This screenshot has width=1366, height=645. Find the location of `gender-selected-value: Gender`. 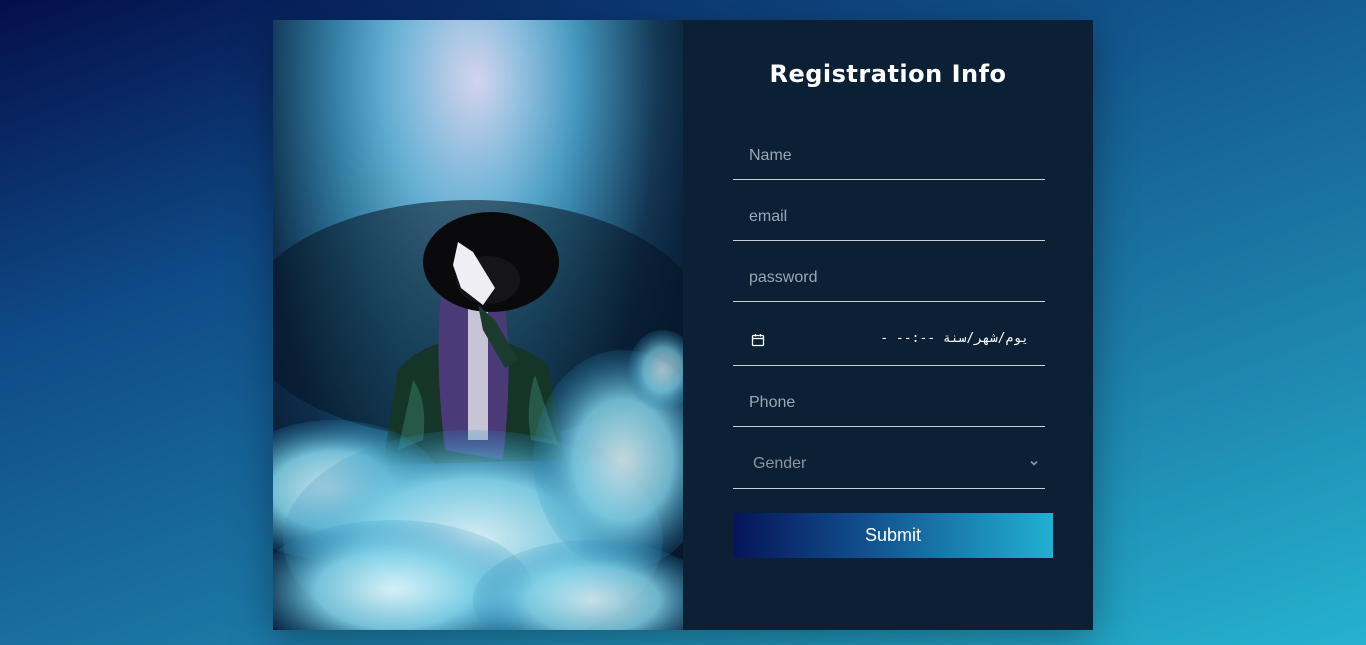

gender-selected-value: Gender is located at coordinates (780, 463).